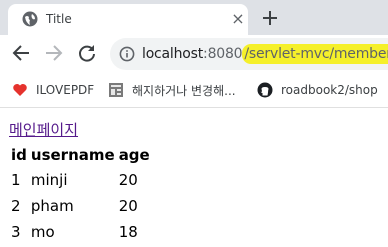 This screenshot has height=247, width=388. What do you see at coordinates (80, 232) in the screenshot?
I see `table-row: 3 mo 18` at bounding box center [80, 232].